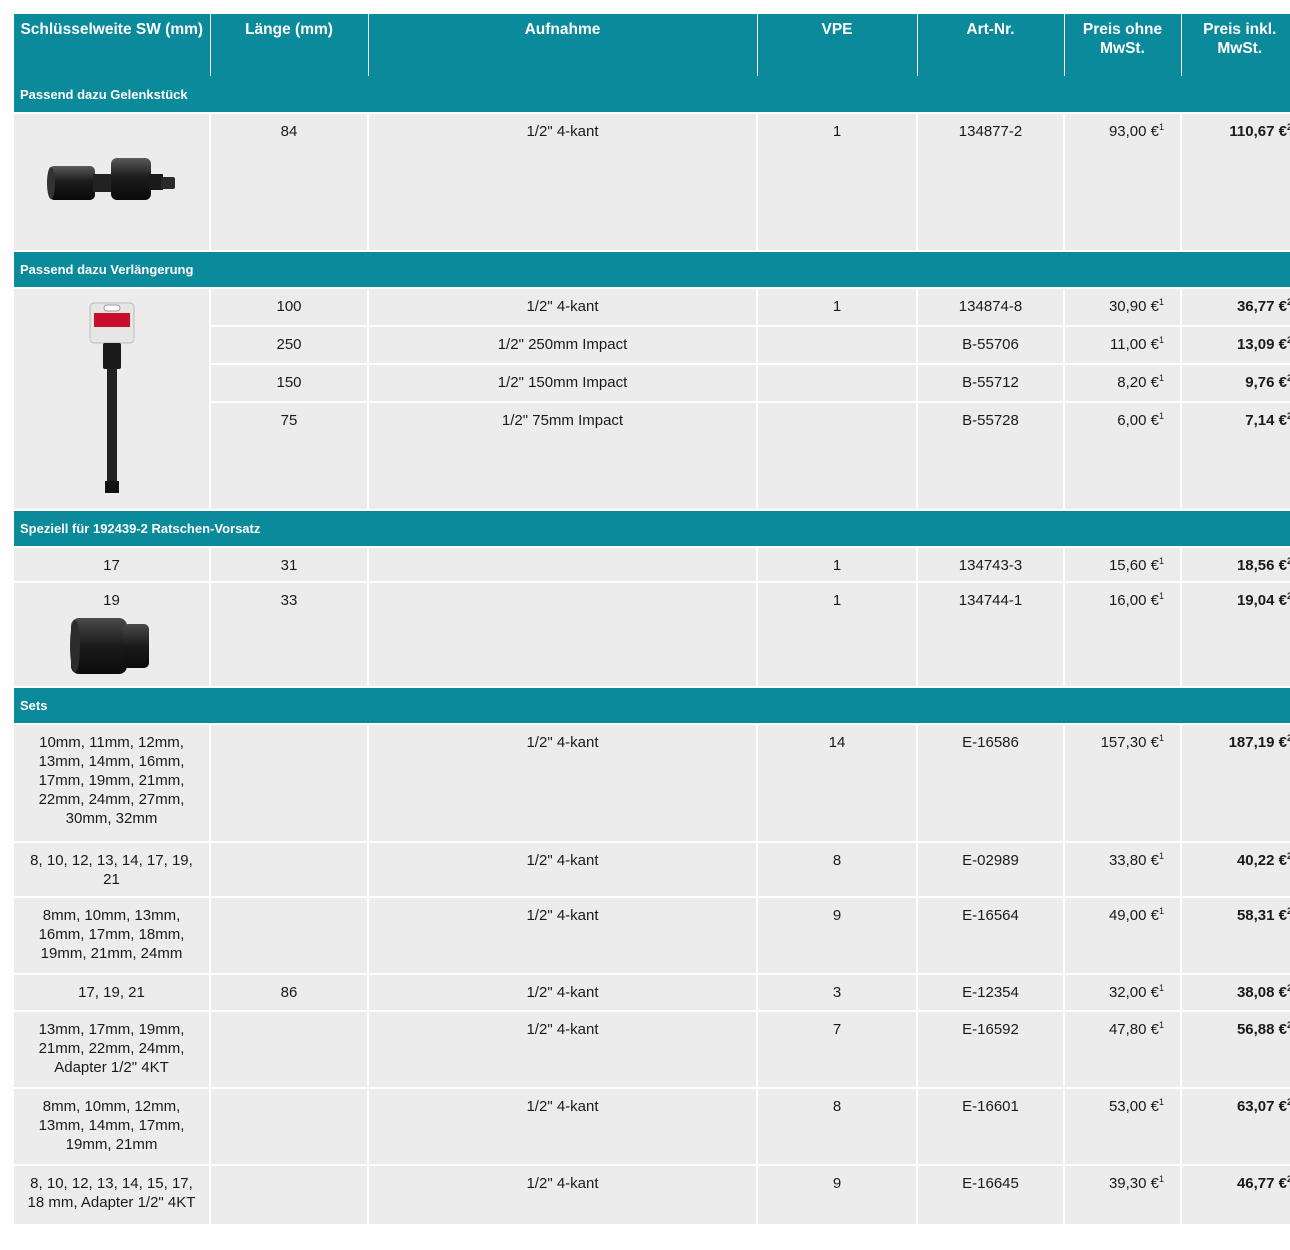 The width and height of the screenshot is (1290, 1250). I want to click on section-title: Passend dazu Gelenkstück, so click(652, 95).